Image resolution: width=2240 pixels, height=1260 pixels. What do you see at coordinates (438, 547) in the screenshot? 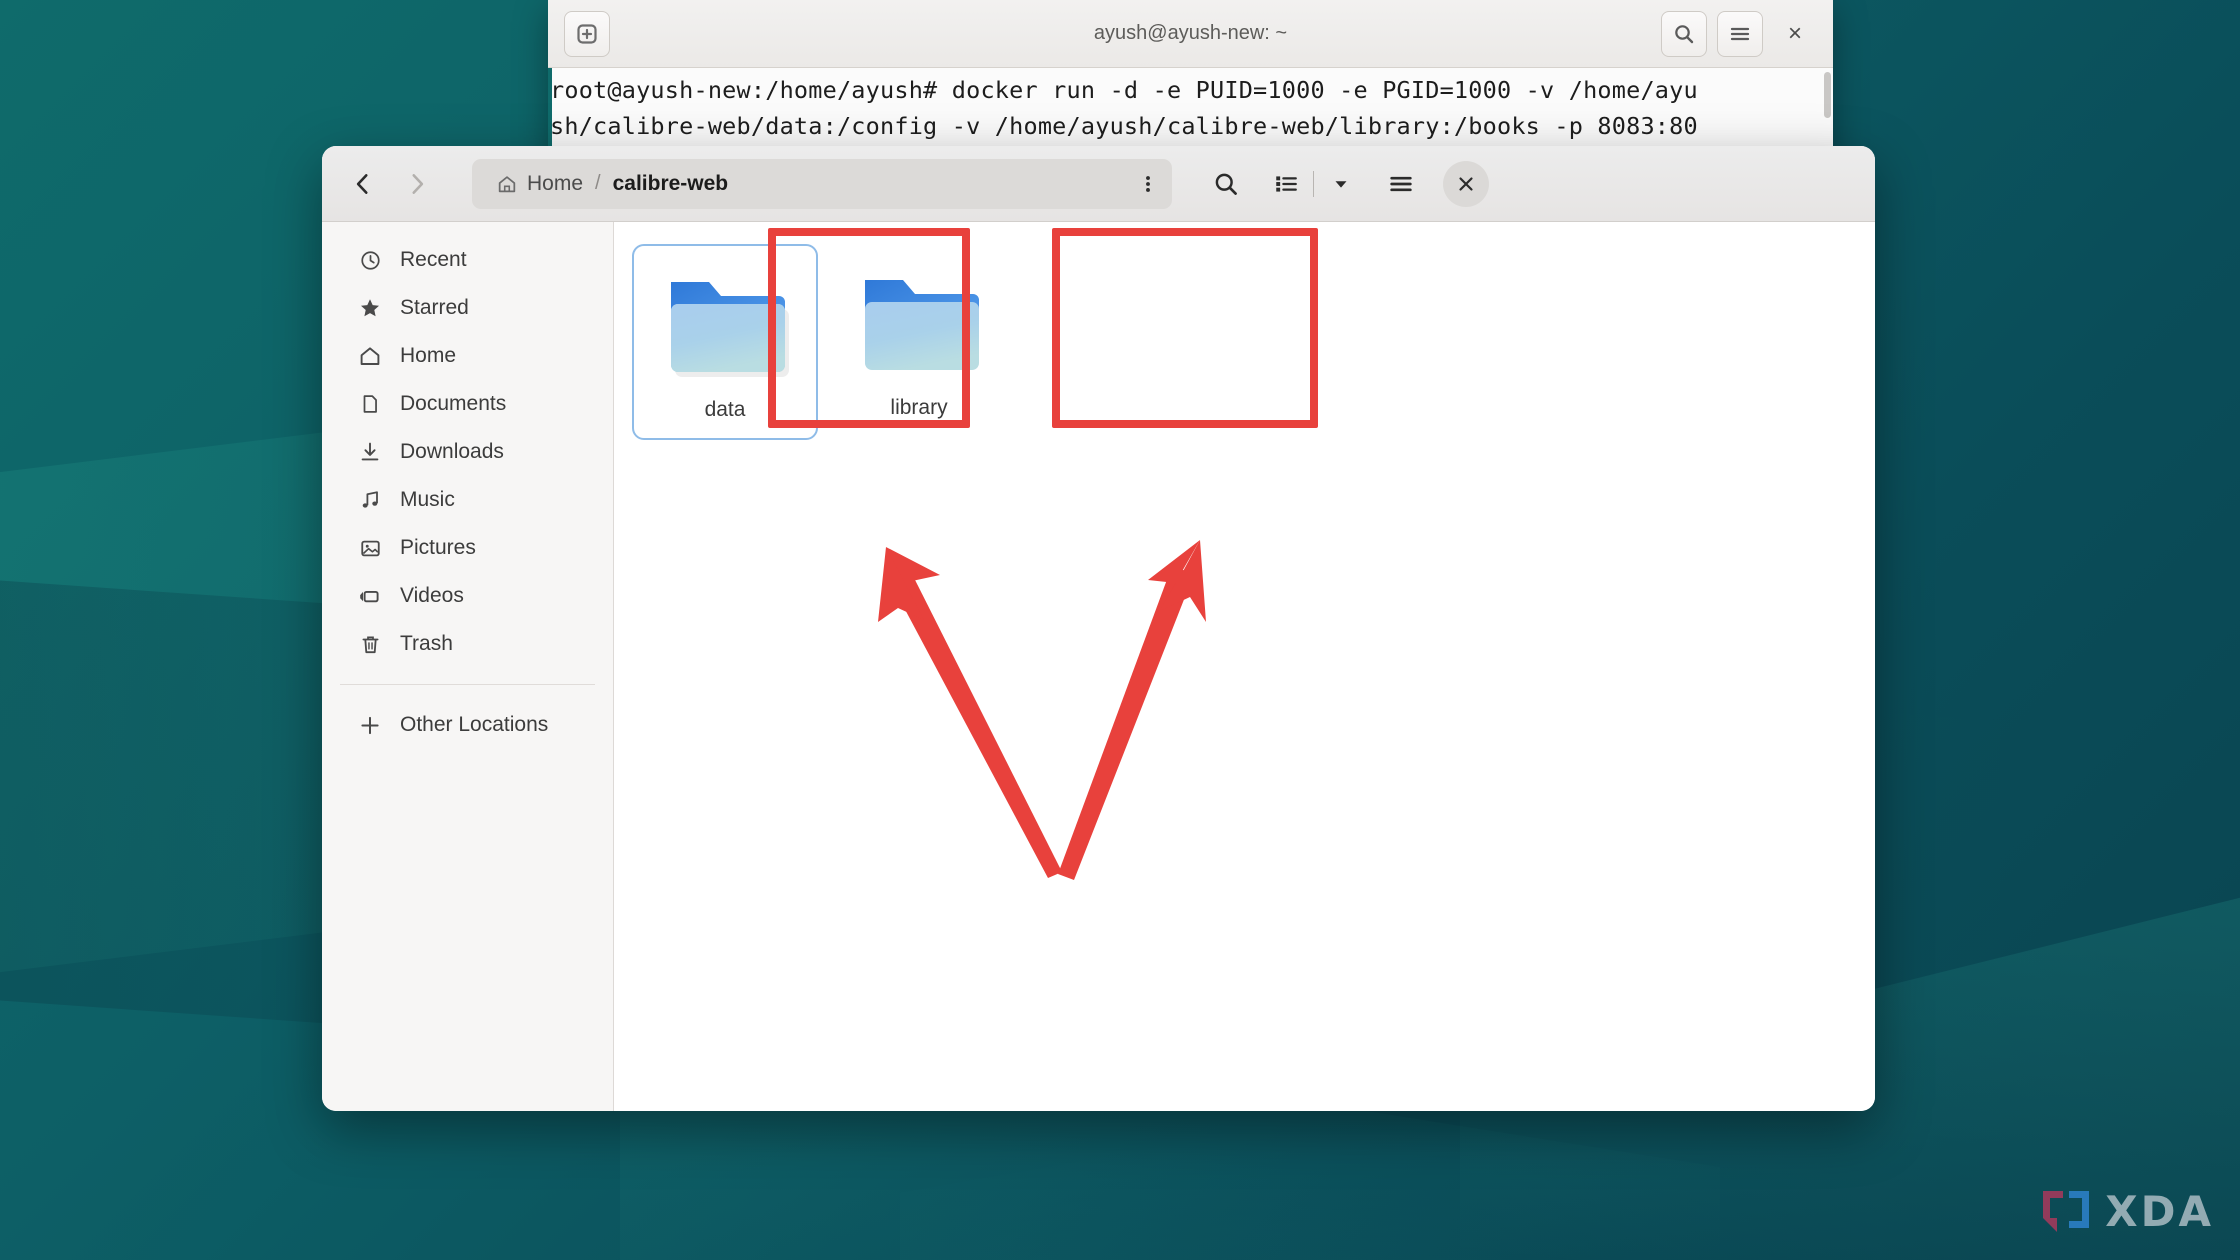
I see `sidebar-item-label: Pictures` at bounding box center [438, 547].